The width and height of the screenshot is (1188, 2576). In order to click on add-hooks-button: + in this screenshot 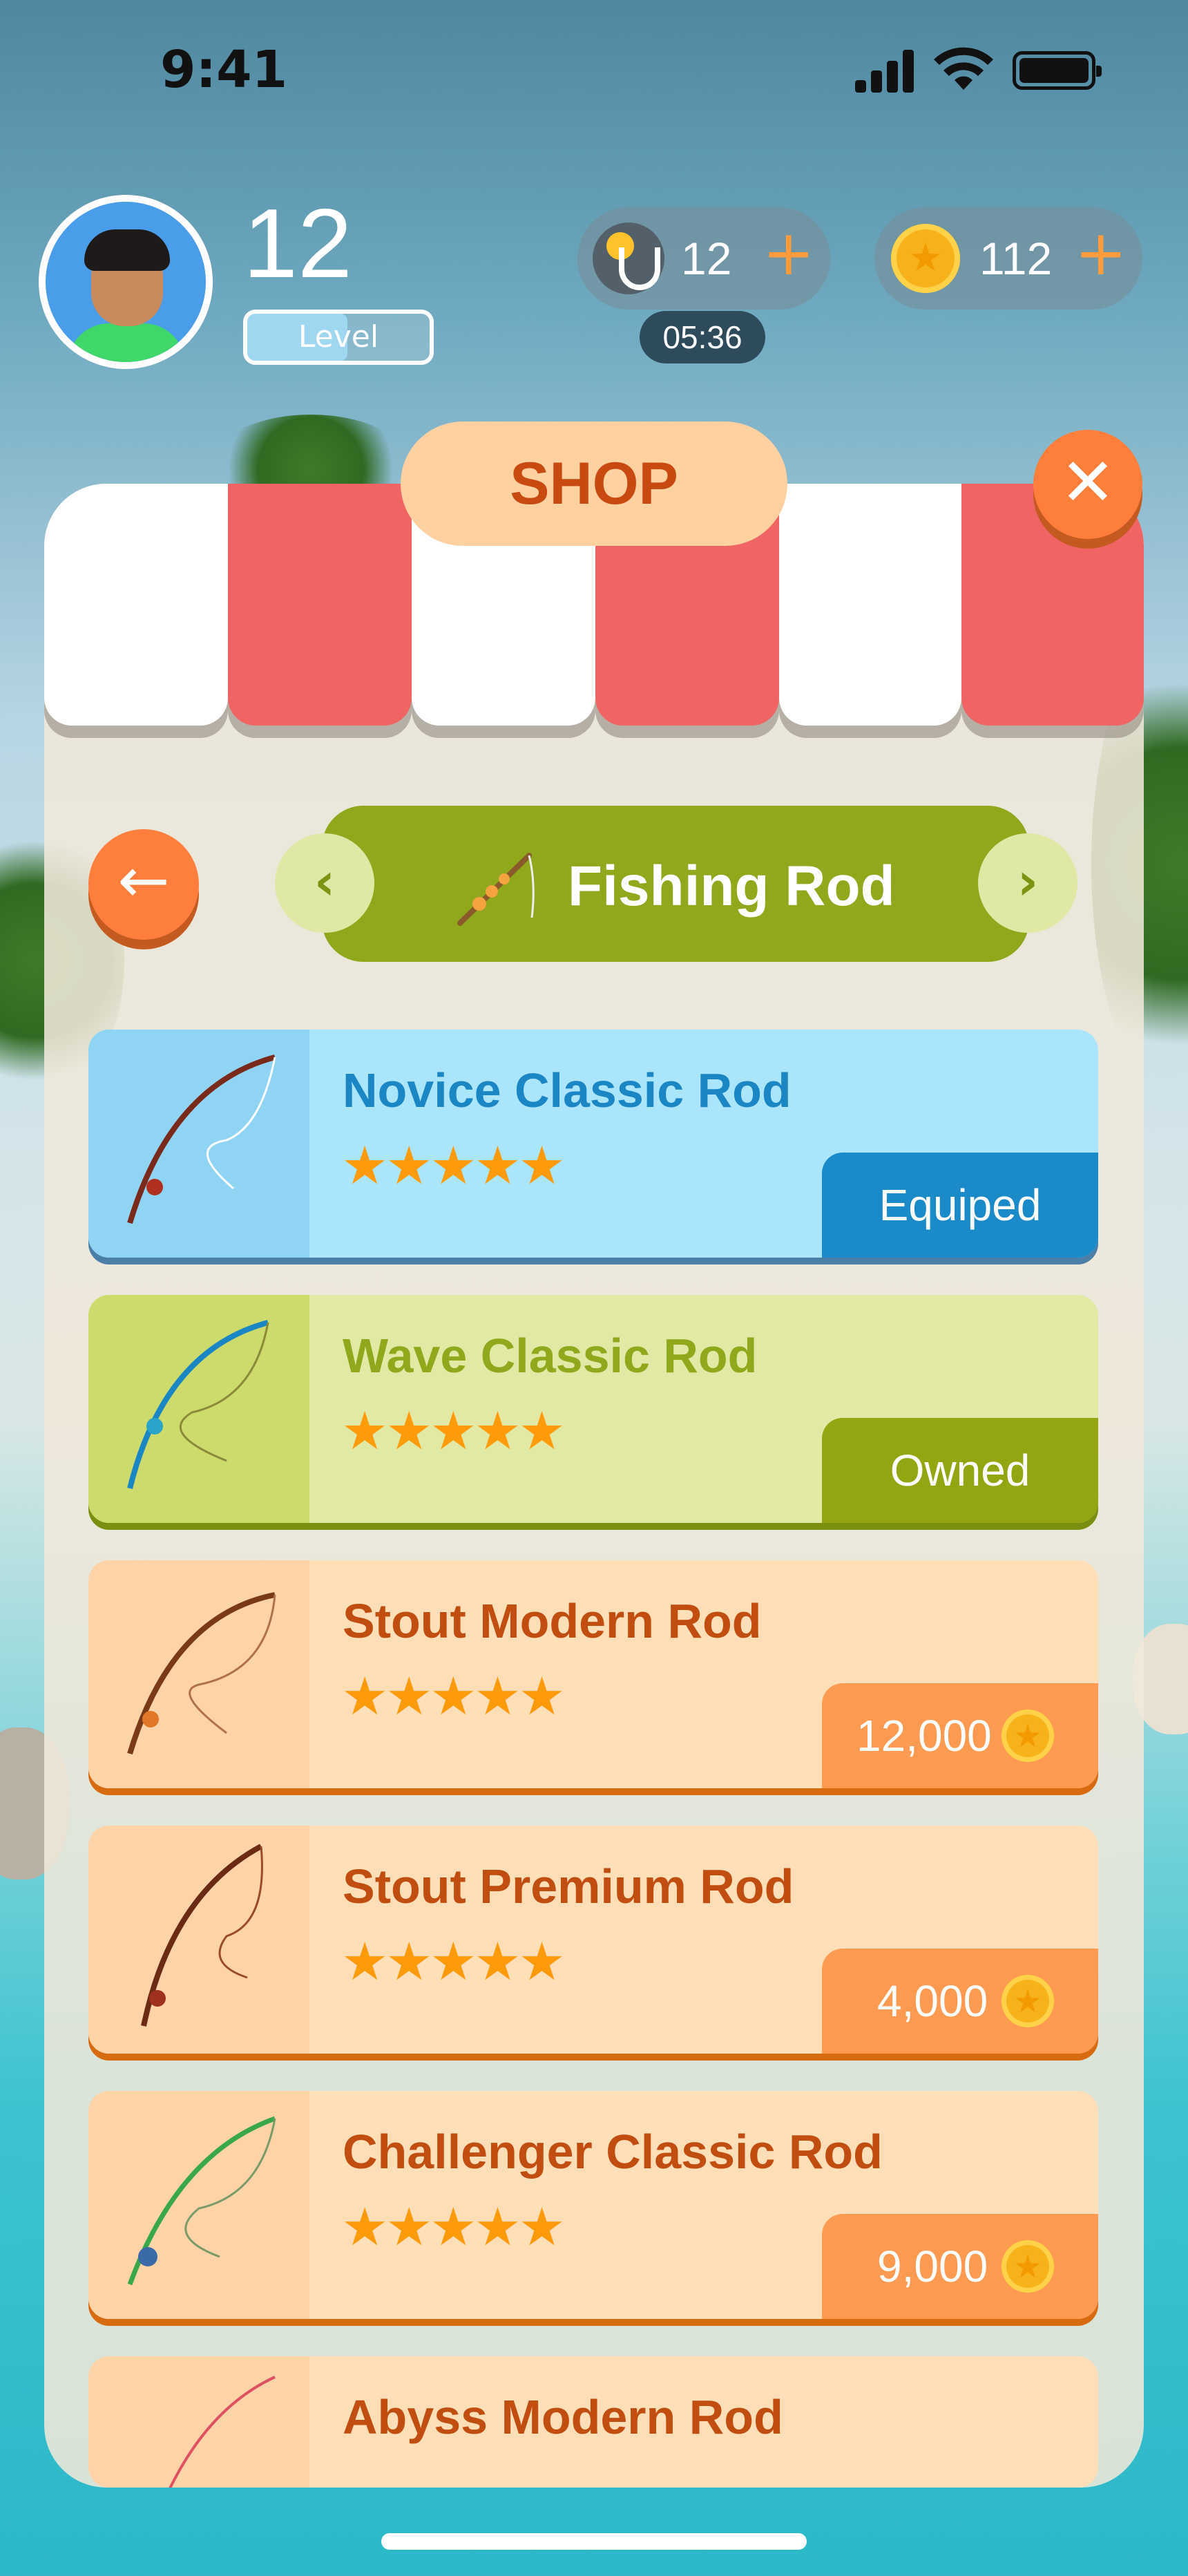, I will do `click(788, 253)`.